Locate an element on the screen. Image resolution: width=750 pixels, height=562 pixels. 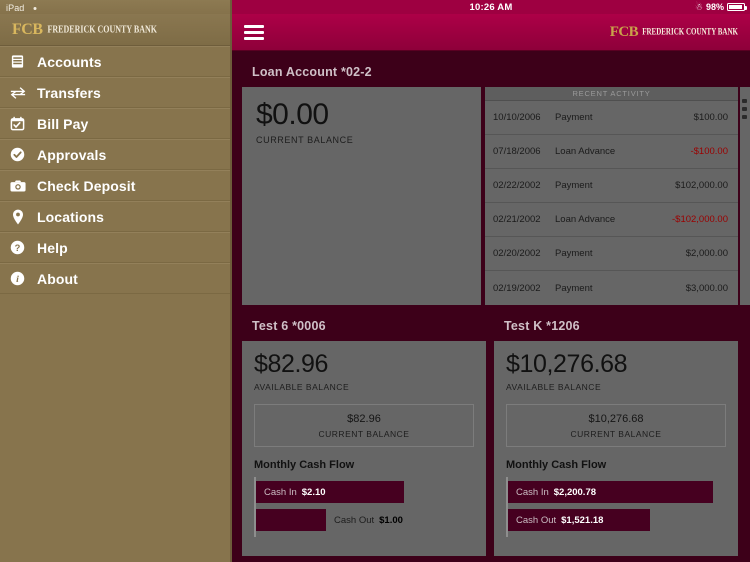
transaction-amount: $100.00 is located at coordinates (710, 117).